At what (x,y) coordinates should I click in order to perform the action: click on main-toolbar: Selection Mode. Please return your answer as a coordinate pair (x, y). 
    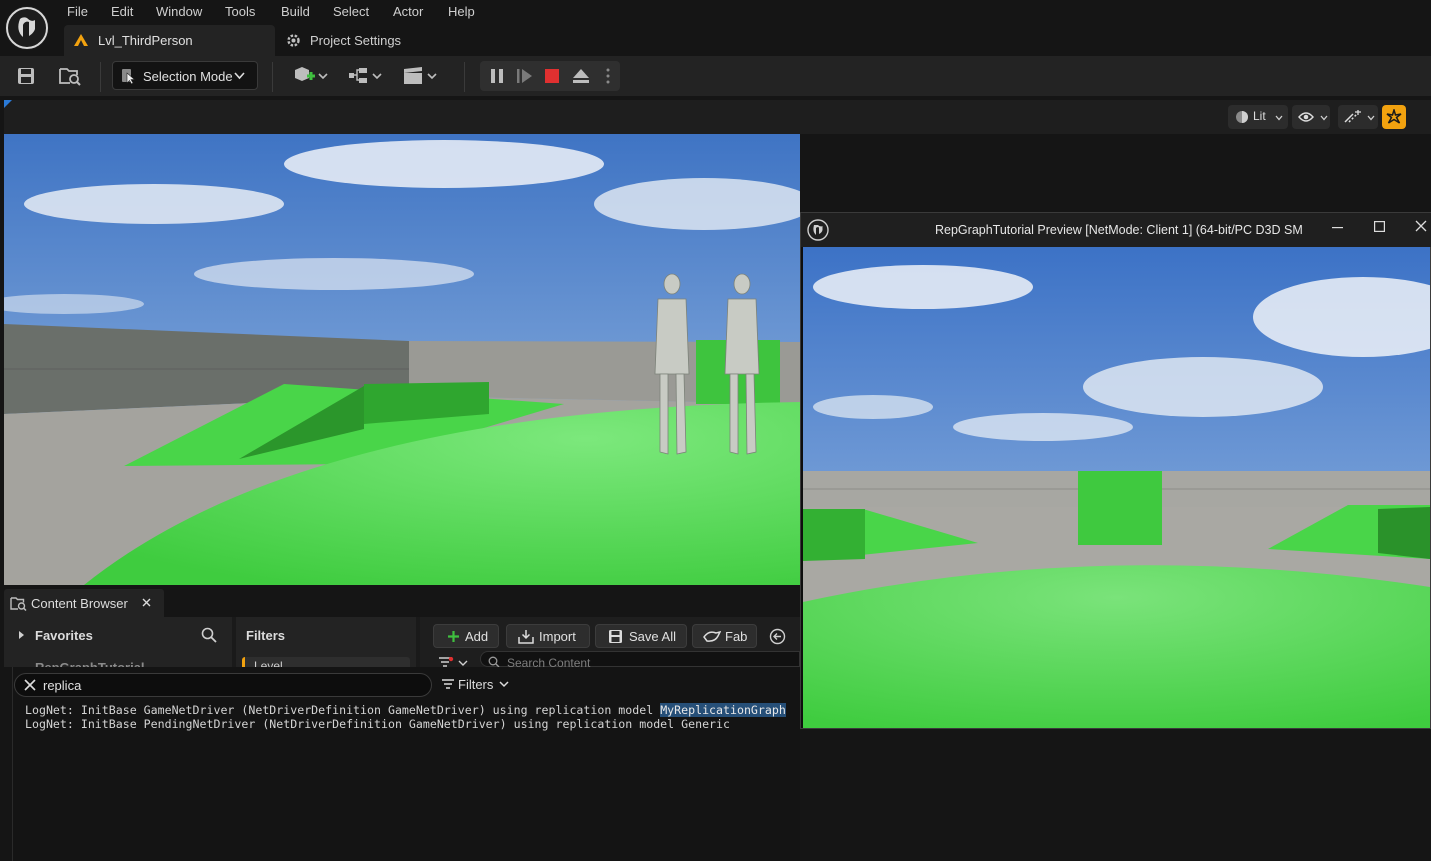
    Looking at the image, I should click on (715, 76).